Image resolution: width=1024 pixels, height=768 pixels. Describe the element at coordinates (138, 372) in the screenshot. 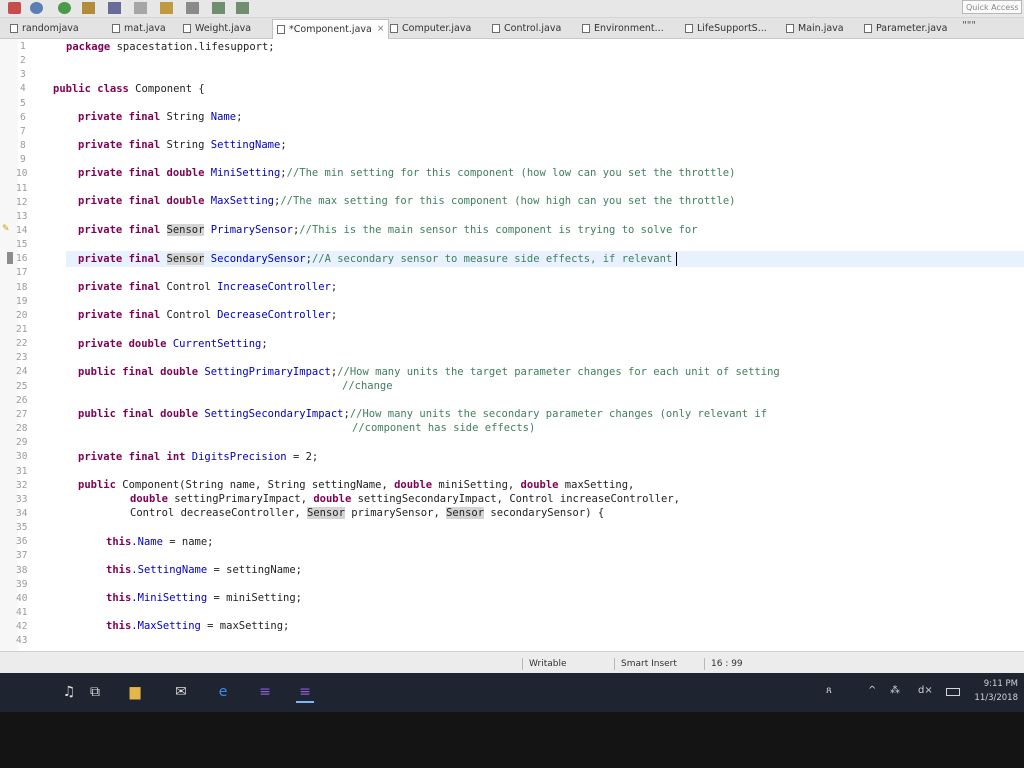

I see `keyword: public final double` at that location.